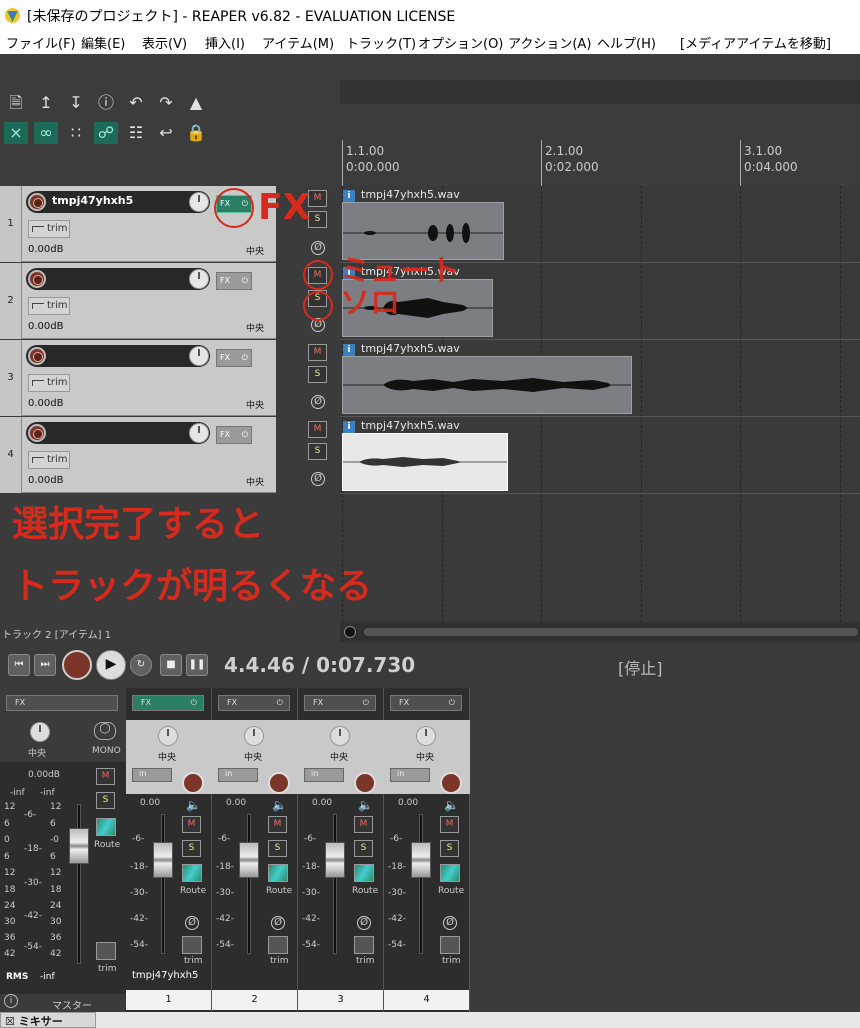 Image resolution: width=860 pixels, height=1028 pixels. Describe the element at coordinates (105, 776) in the screenshot. I see `master-mute-button: M` at that location.